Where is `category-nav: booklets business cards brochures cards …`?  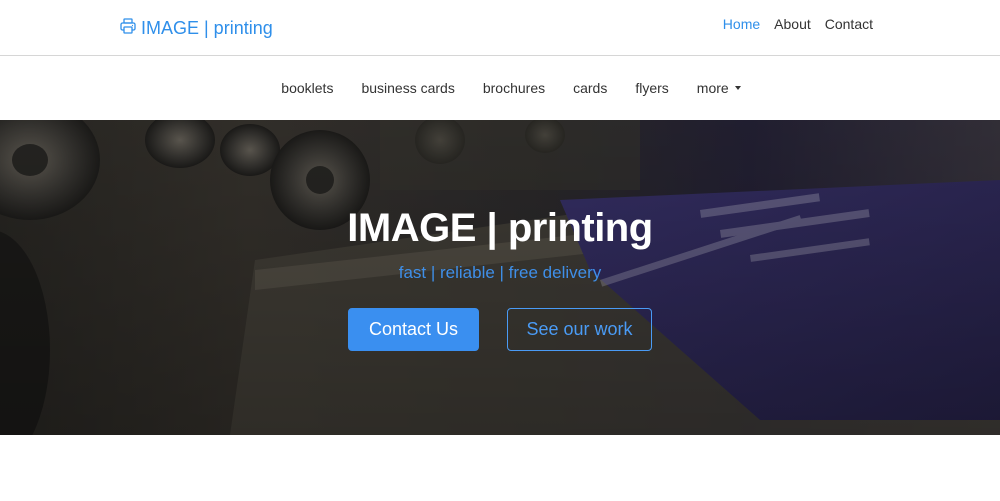
category-nav: booklets business cards brochures cards … is located at coordinates (500, 88).